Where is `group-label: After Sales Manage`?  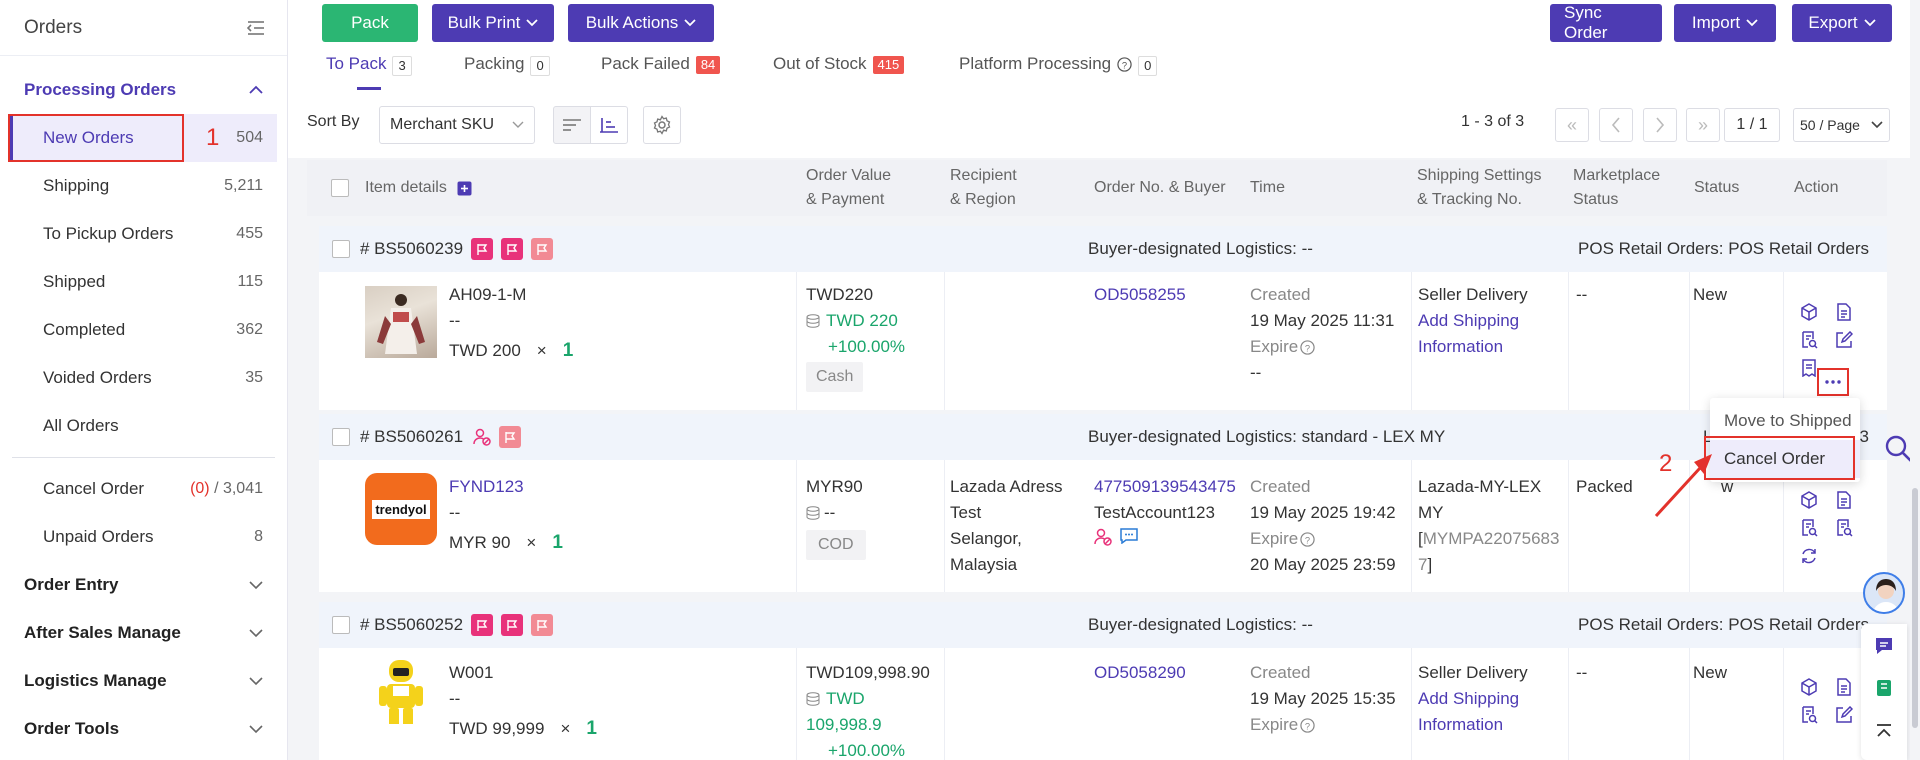 group-label: After Sales Manage is located at coordinates (102, 632).